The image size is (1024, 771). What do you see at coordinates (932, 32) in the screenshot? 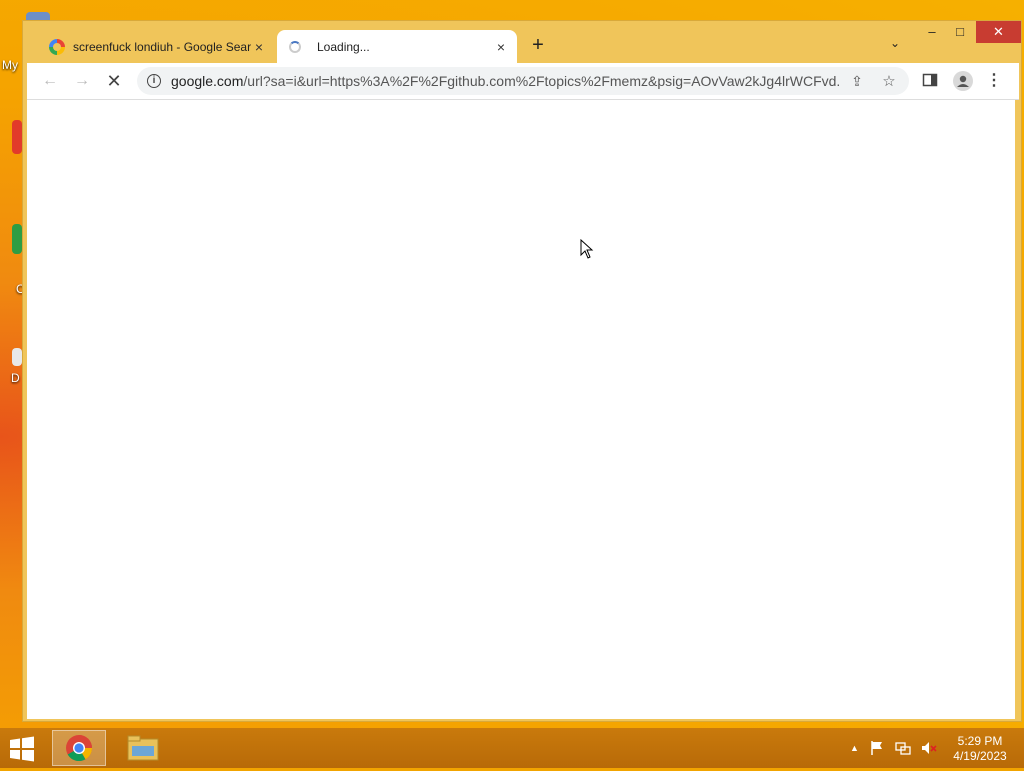
I see `minimize-button: –` at bounding box center [932, 32].